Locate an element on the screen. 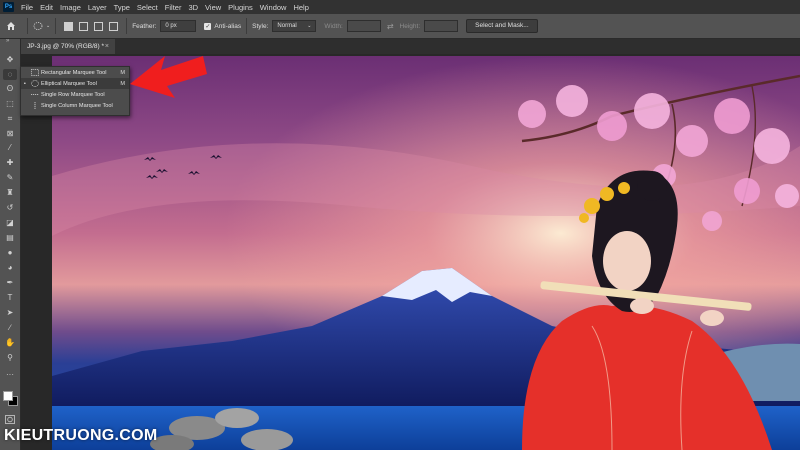  marquee-tool-icon: ◌ is located at coordinates (10, 74).